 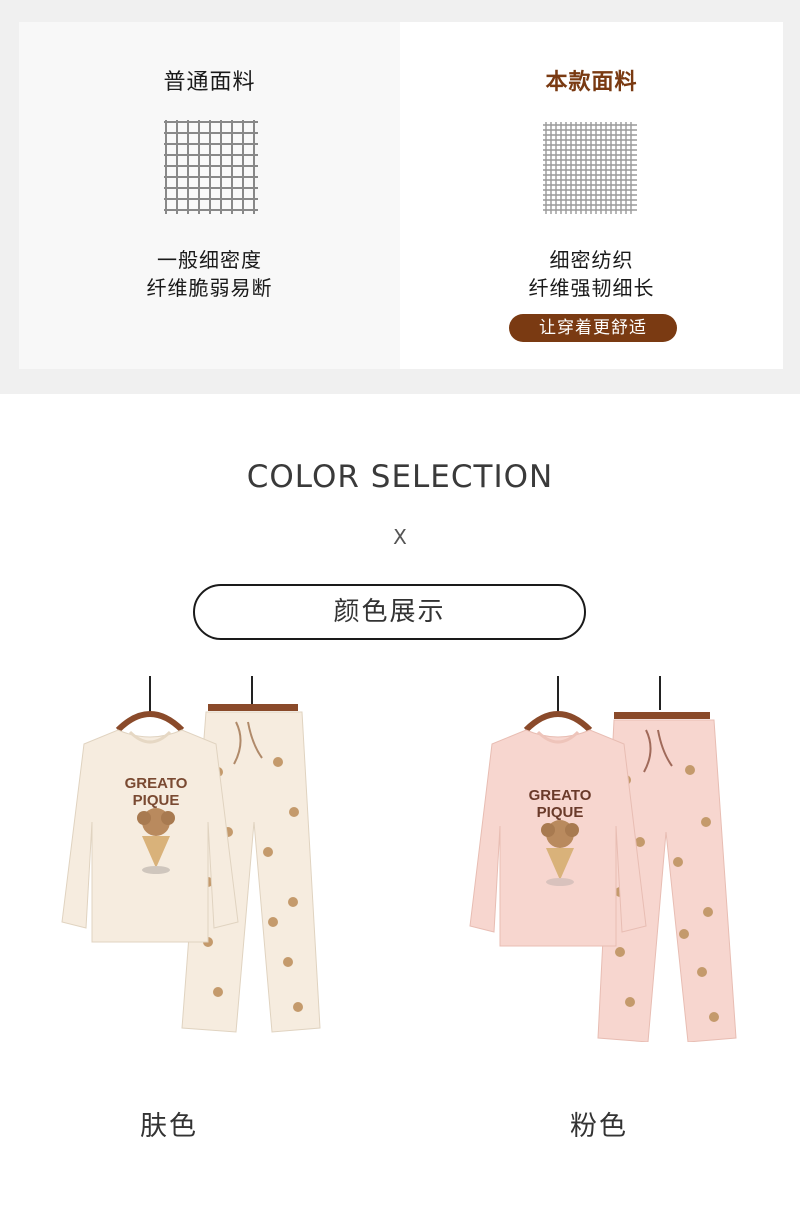 I want to click on this-fabric-desc-2: 纤维强韧细长, so click(x=591, y=288).